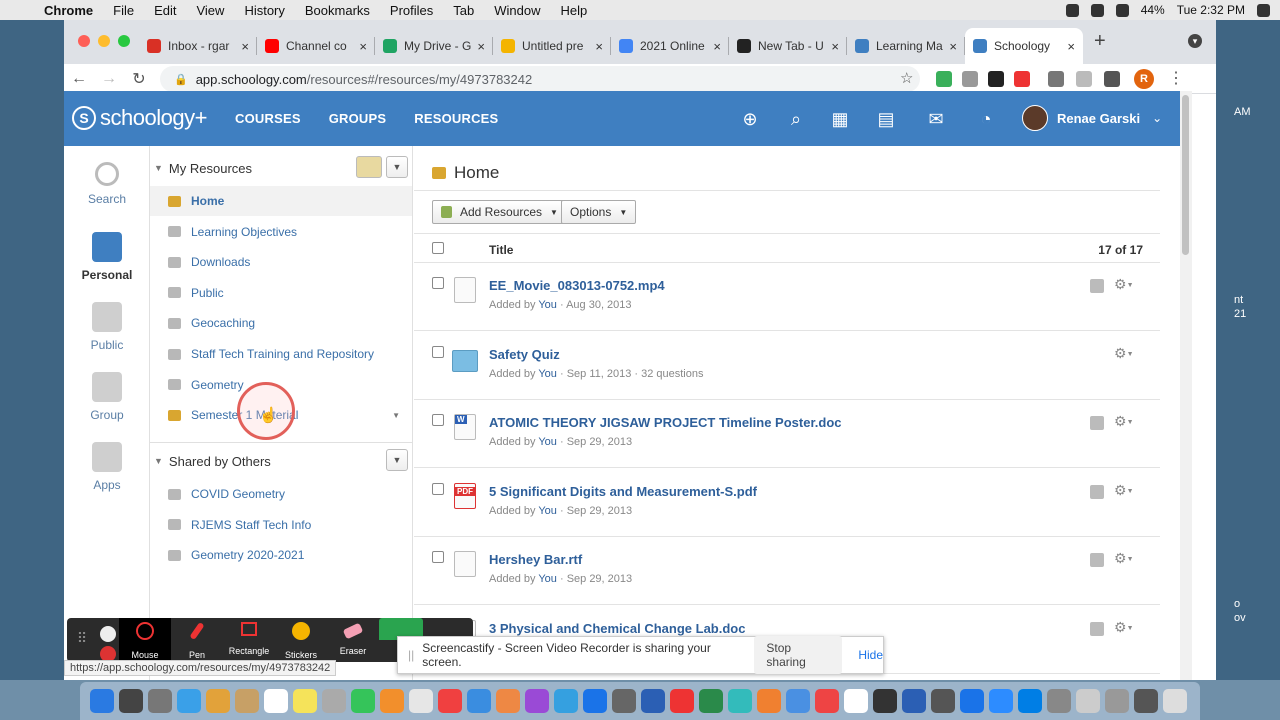 Image resolution: width=1280 pixels, height=720 pixels. What do you see at coordinates (249, 640) in the screenshot?
I see `tool-rectangle: Rectangle` at bounding box center [249, 640].